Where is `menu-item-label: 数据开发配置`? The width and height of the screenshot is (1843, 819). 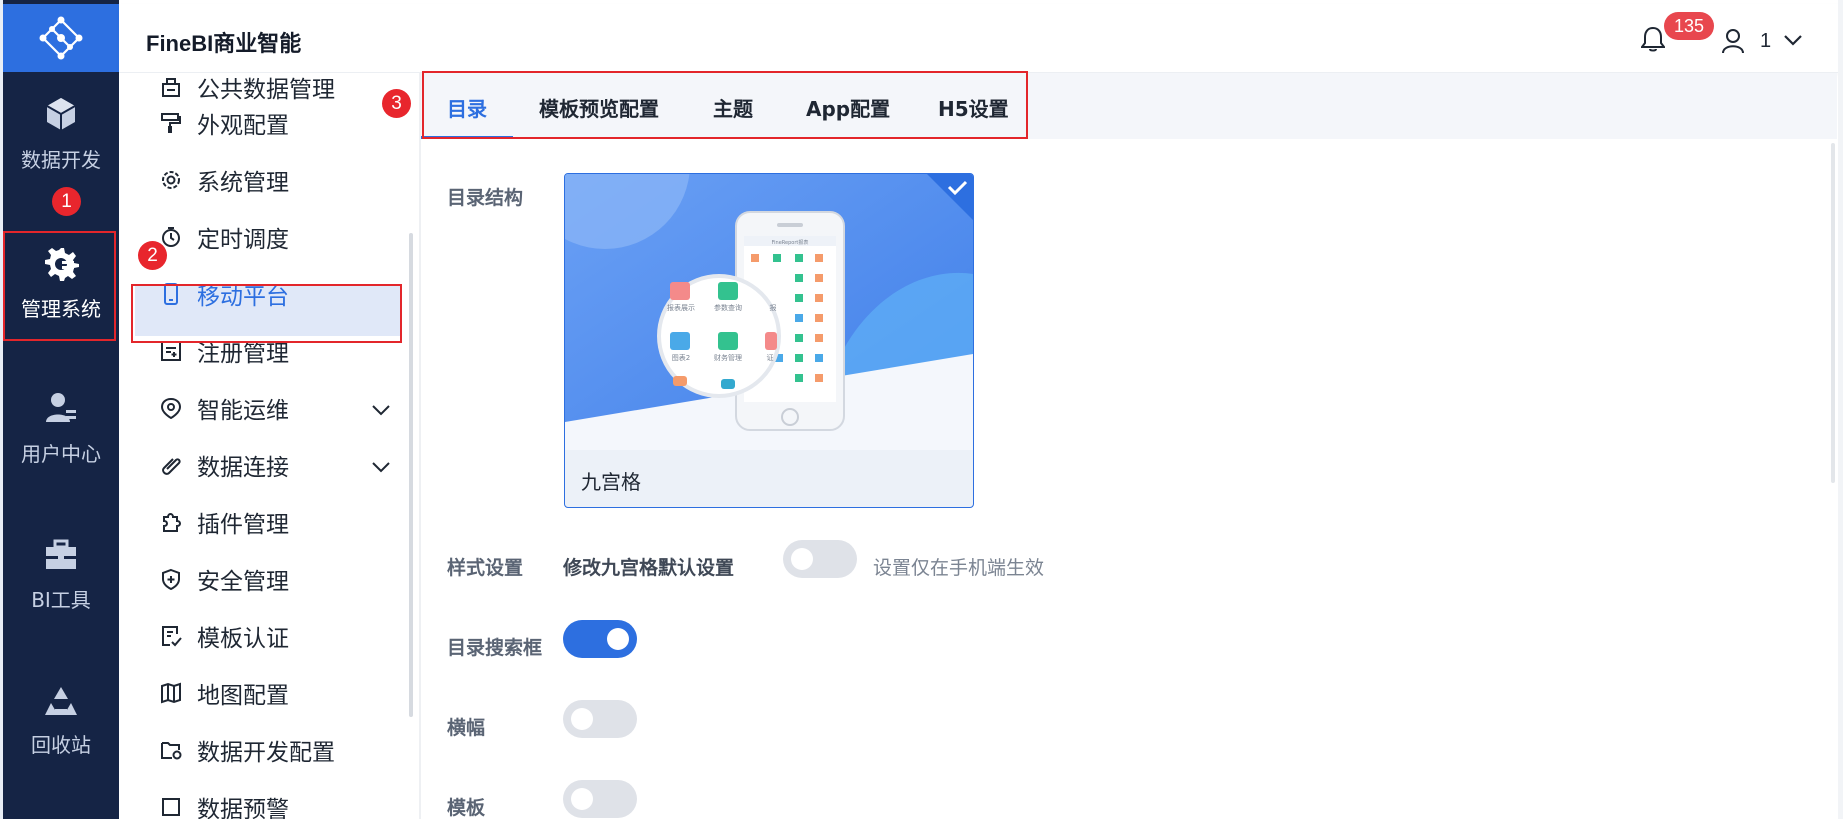 menu-item-label: 数据开发配置 is located at coordinates (266, 753).